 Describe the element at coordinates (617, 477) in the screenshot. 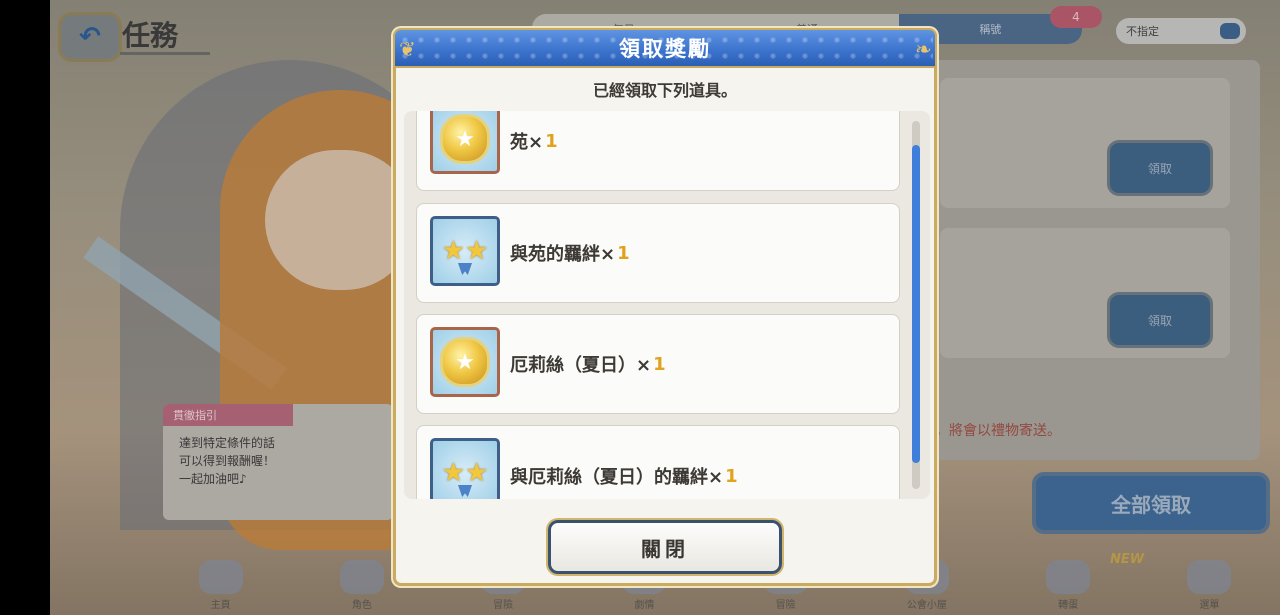

I see `reward-item-name: 與厄莉絲（夏日）的羈絆×` at that location.